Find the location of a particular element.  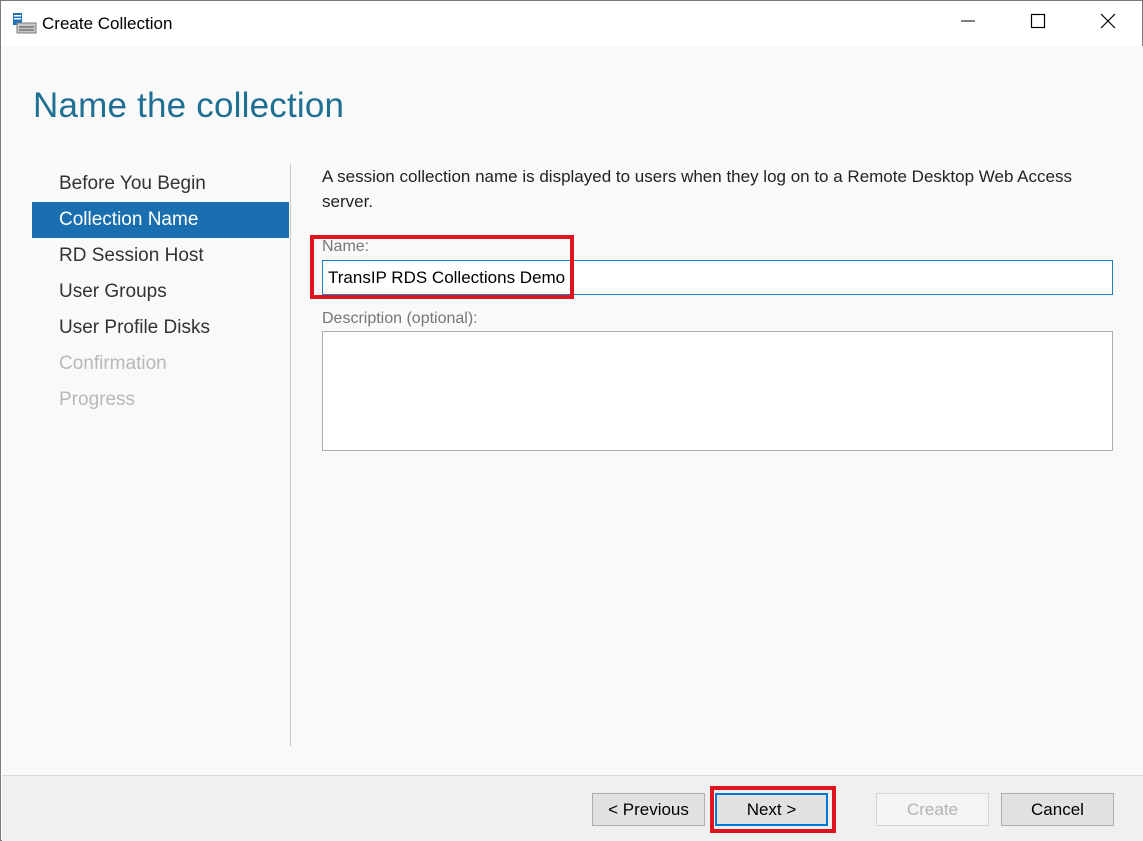

minimize-icon is located at coordinates (968, 23).